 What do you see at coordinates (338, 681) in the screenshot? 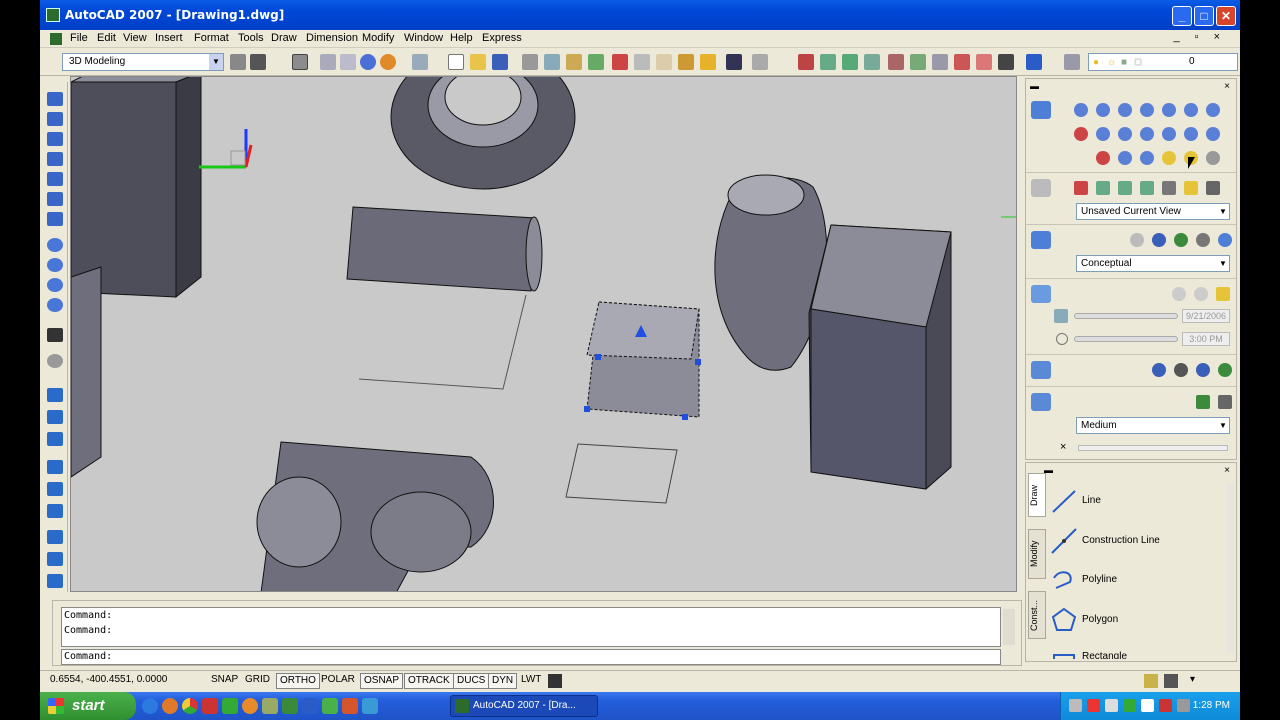
I see `polar-toggle: POLAR` at bounding box center [338, 681].